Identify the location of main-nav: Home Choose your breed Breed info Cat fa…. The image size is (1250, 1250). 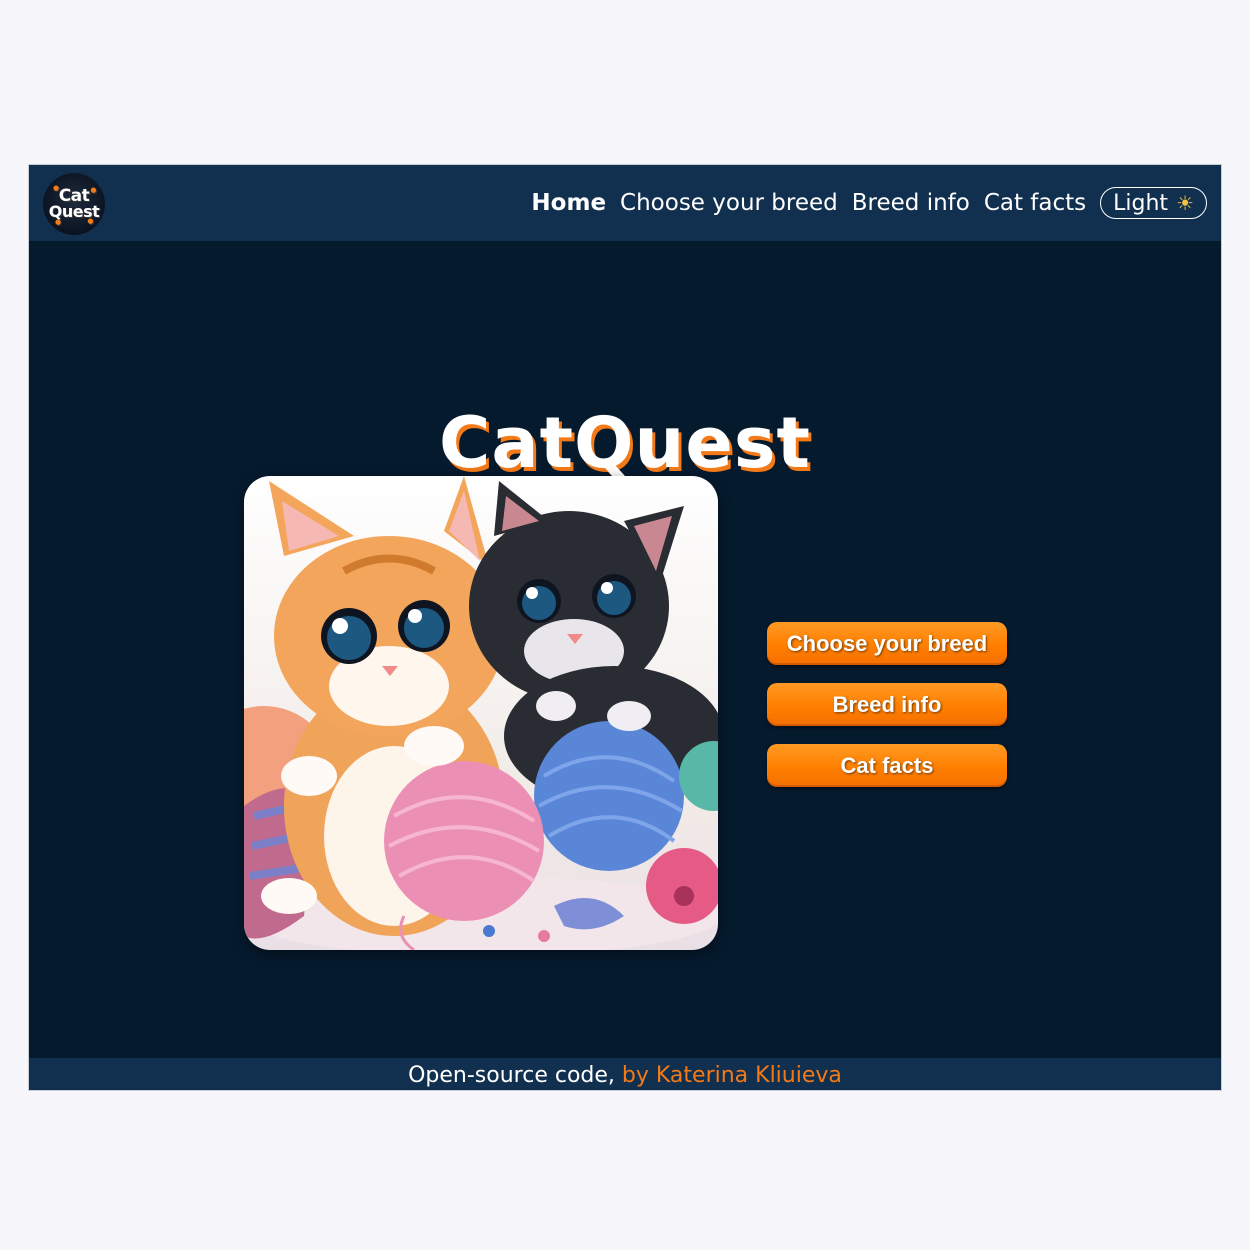
(869, 203).